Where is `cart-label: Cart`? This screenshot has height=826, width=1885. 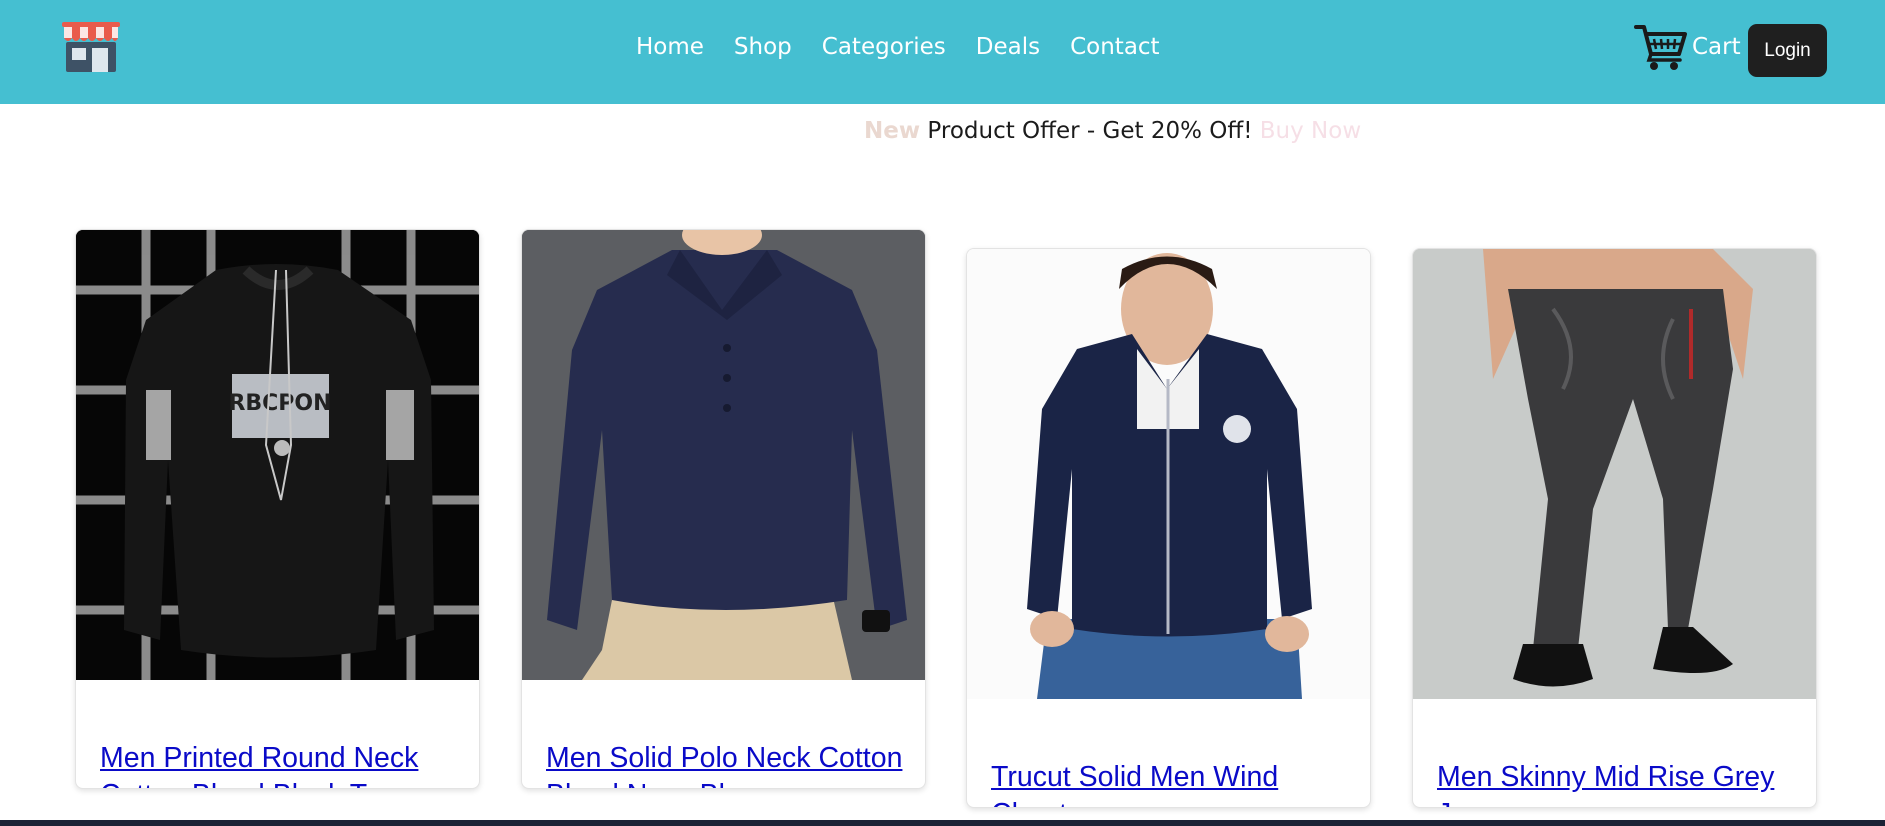
cart-label: Cart is located at coordinates (1716, 47).